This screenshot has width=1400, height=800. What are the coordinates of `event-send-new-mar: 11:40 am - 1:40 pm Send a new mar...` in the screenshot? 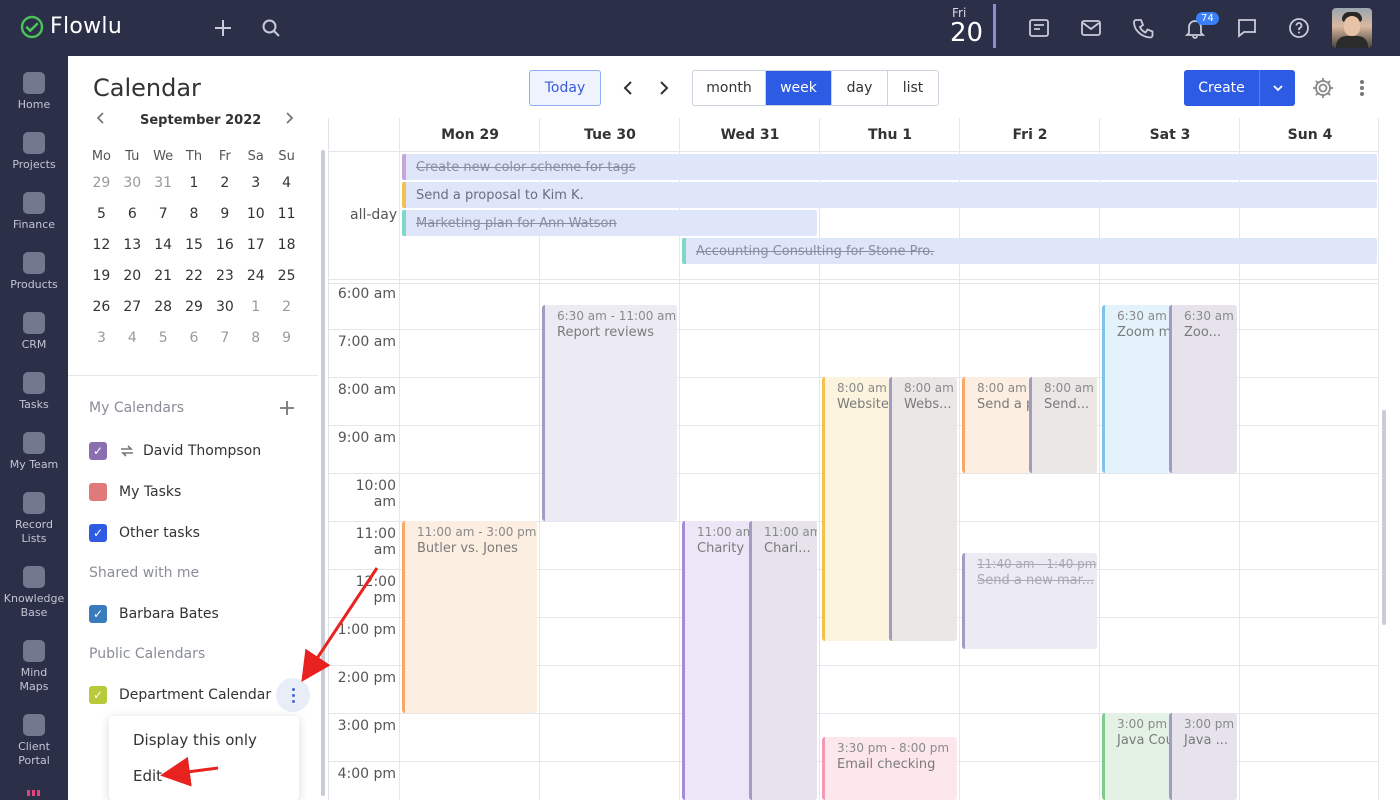 It's located at (1029, 601).